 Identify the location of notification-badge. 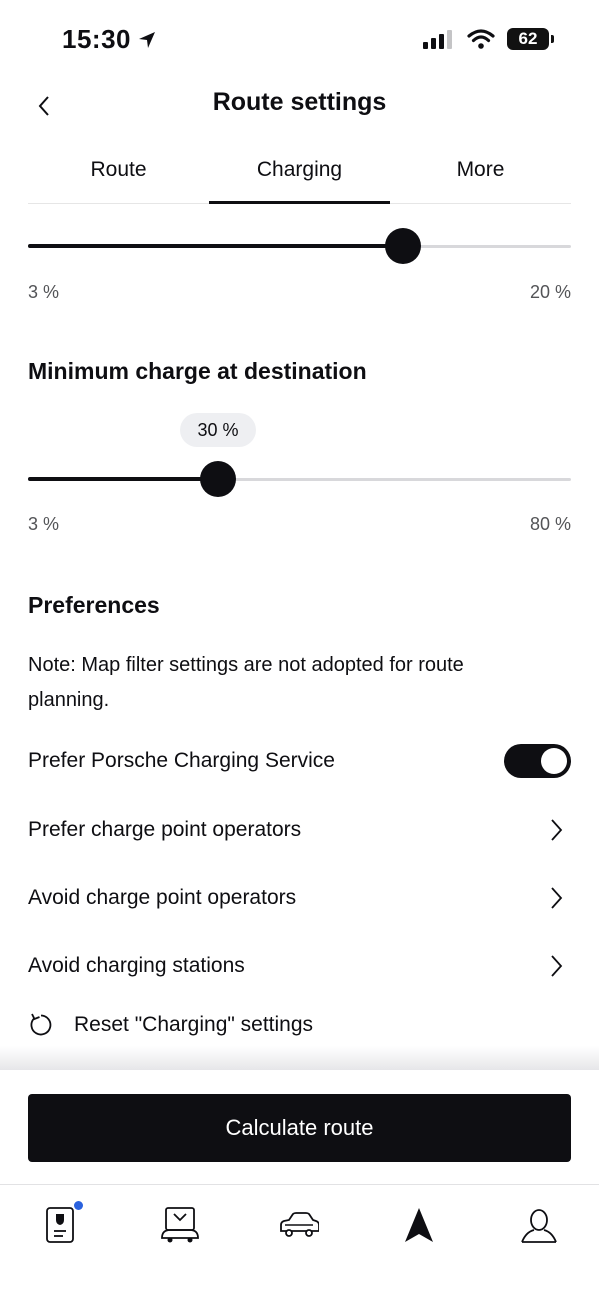
(78, 1205).